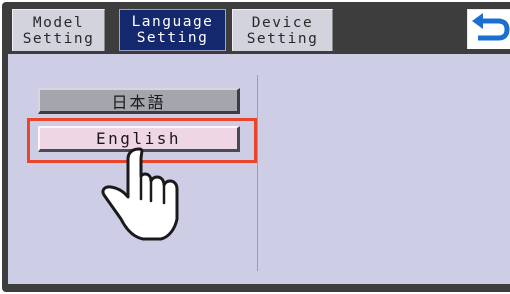 The height and width of the screenshot is (294, 510). Describe the element at coordinates (172, 22) in the screenshot. I see `tab-label-line1: Language` at that location.